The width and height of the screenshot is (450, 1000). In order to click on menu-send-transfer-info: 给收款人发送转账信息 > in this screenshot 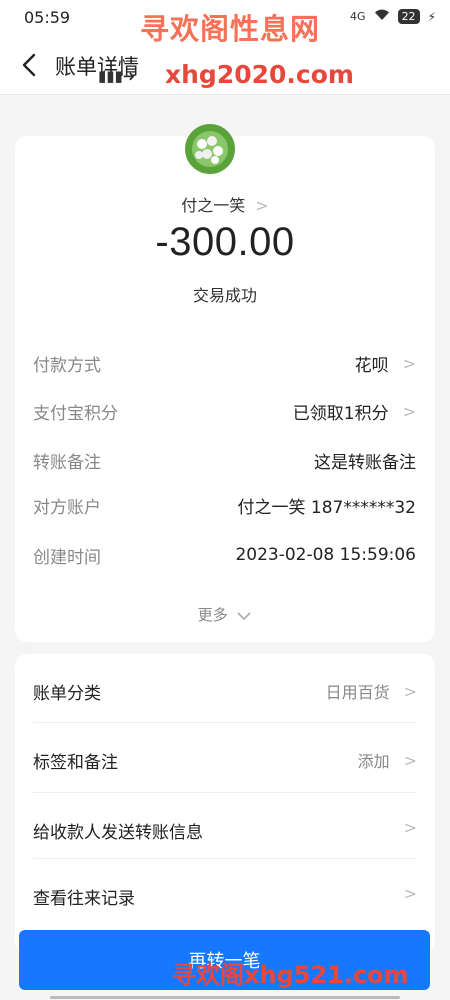, I will do `click(225, 829)`.